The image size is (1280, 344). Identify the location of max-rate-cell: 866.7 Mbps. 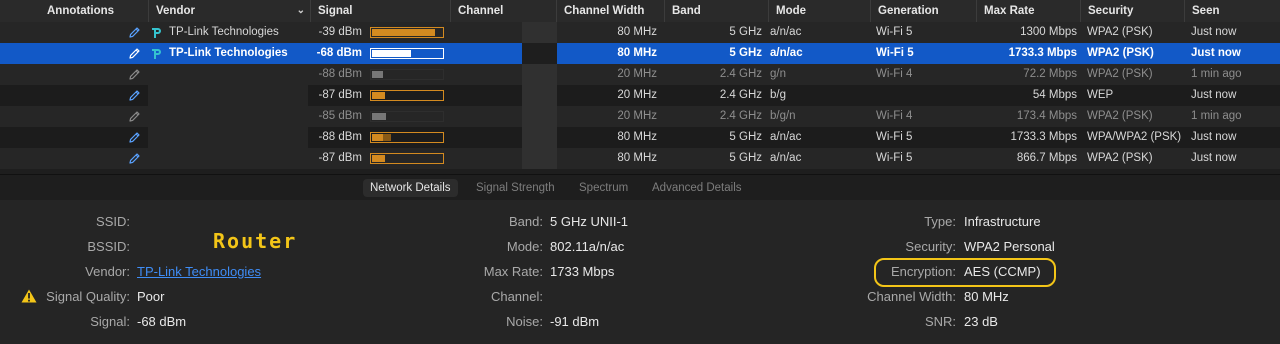
(1046, 158).